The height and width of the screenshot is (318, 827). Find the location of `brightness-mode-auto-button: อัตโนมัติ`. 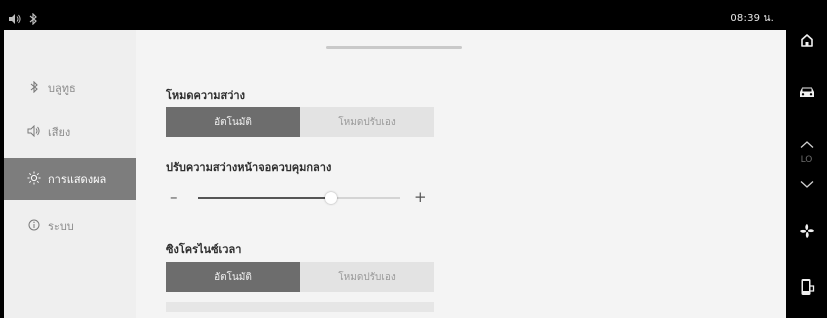

brightness-mode-auto-button: อัตโนมัติ is located at coordinates (233, 122).